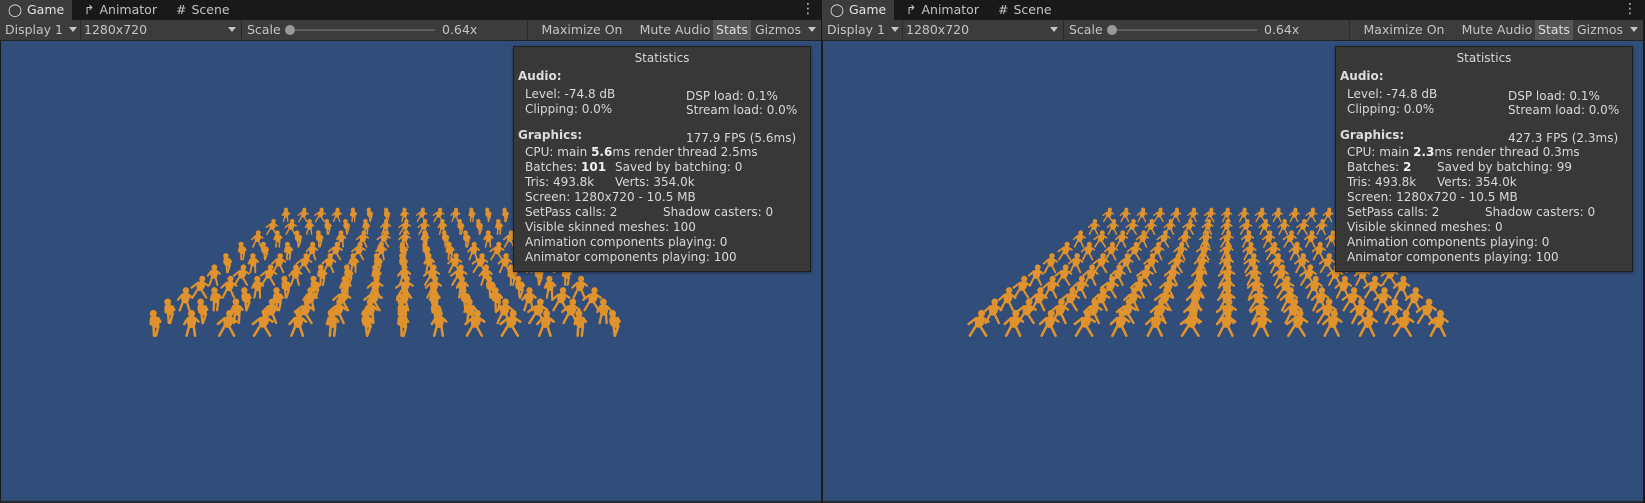  What do you see at coordinates (460, 29) in the screenshot?
I see `scale-value: 0.64x` at bounding box center [460, 29].